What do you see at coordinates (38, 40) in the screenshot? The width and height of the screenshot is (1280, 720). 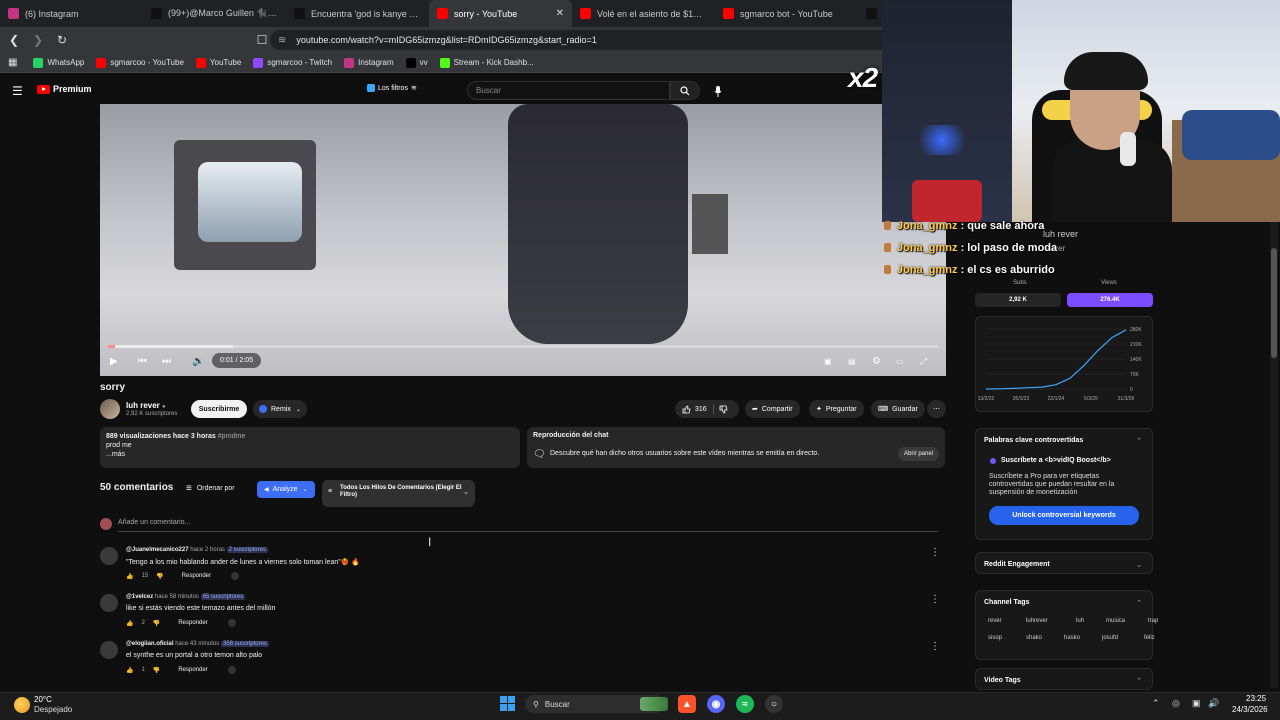 I see `forward-icon: ❯` at bounding box center [38, 40].